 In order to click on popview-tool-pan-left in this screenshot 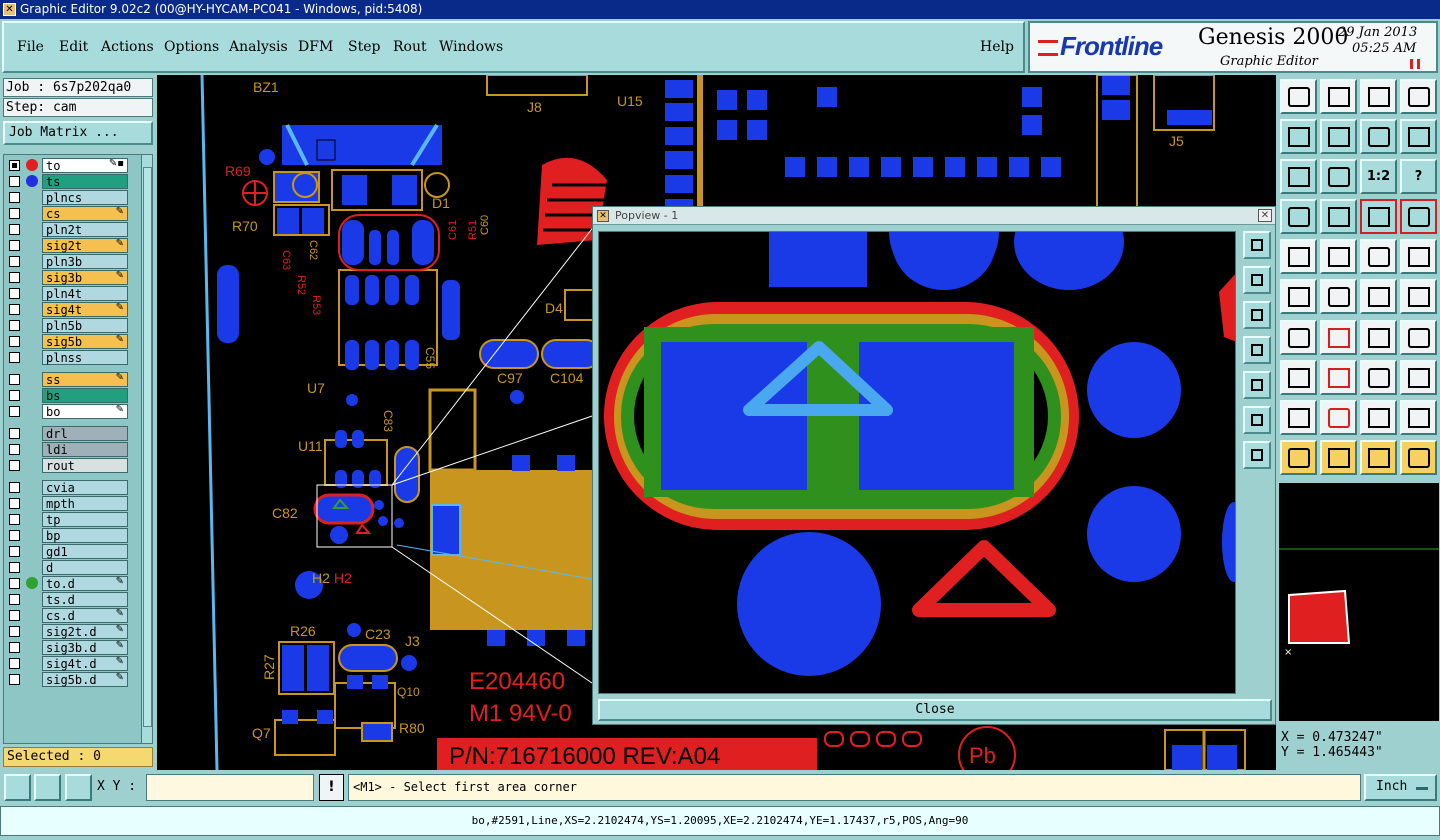, I will do `click(1257, 350)`.